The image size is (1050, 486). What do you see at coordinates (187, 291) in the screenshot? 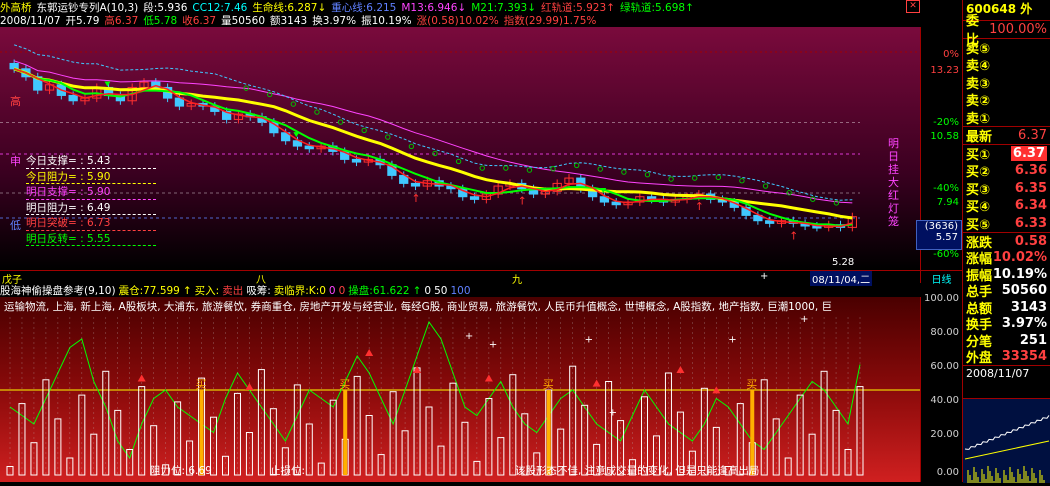
I see `indicator-zd-arrow: ↑` at bounding box center [187, 291].